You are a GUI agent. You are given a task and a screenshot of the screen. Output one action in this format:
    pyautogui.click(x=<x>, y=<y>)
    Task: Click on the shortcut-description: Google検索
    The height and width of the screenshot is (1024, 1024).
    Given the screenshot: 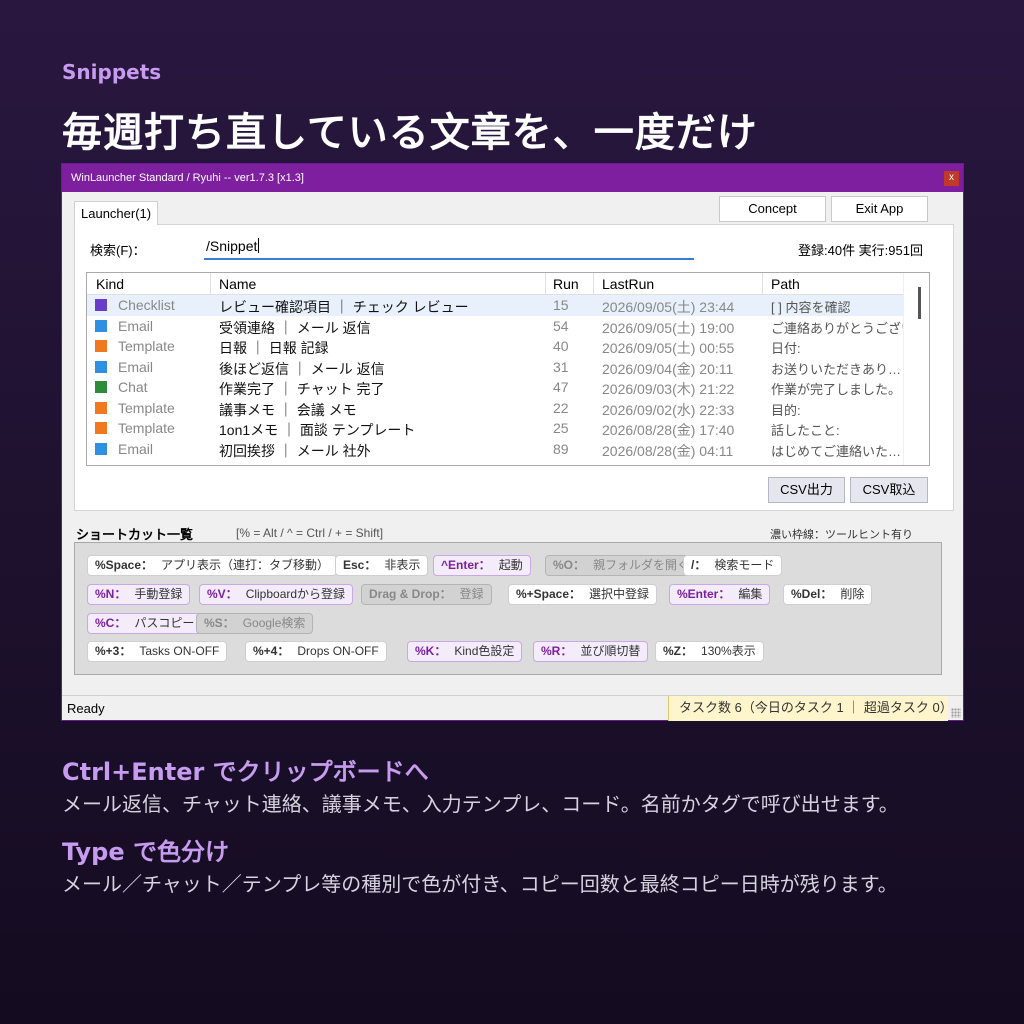 What is the action you would take?
    pyautogui.click(x=274, y=623)
    